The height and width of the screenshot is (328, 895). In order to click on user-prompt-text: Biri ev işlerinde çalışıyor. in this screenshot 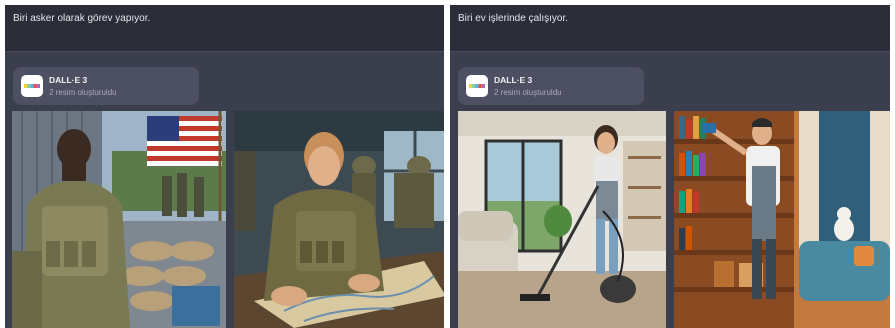, I will do `click(513, 18)`.